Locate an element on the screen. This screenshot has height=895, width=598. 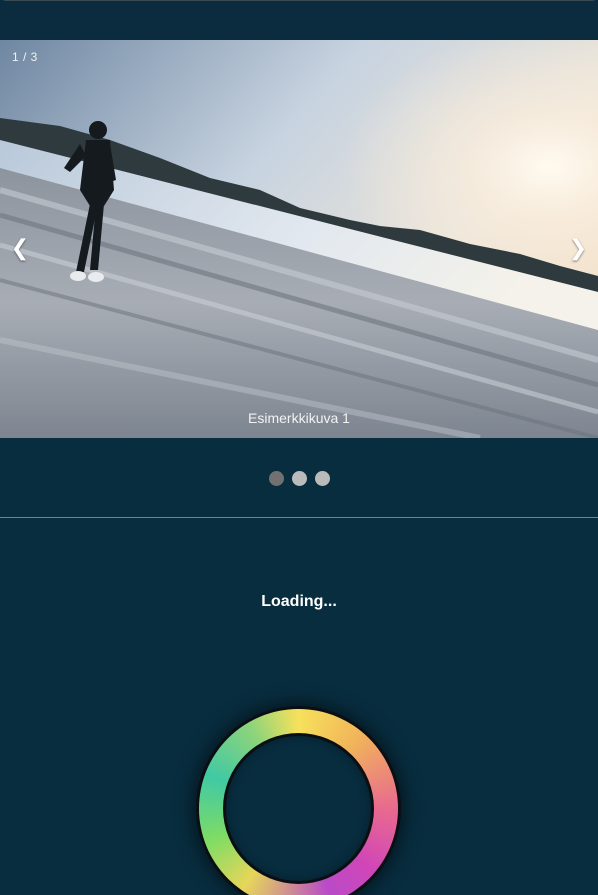
next-slide-button: ❯ is located at coordinates (578, 248).